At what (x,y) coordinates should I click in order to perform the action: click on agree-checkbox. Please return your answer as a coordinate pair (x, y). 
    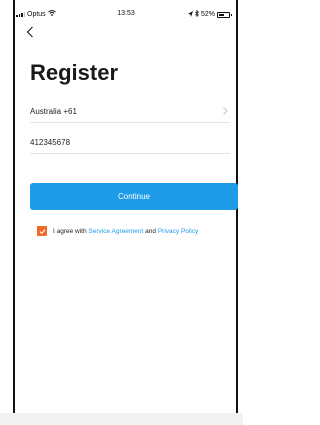
    Looking at the image, I should click on (42, 231).